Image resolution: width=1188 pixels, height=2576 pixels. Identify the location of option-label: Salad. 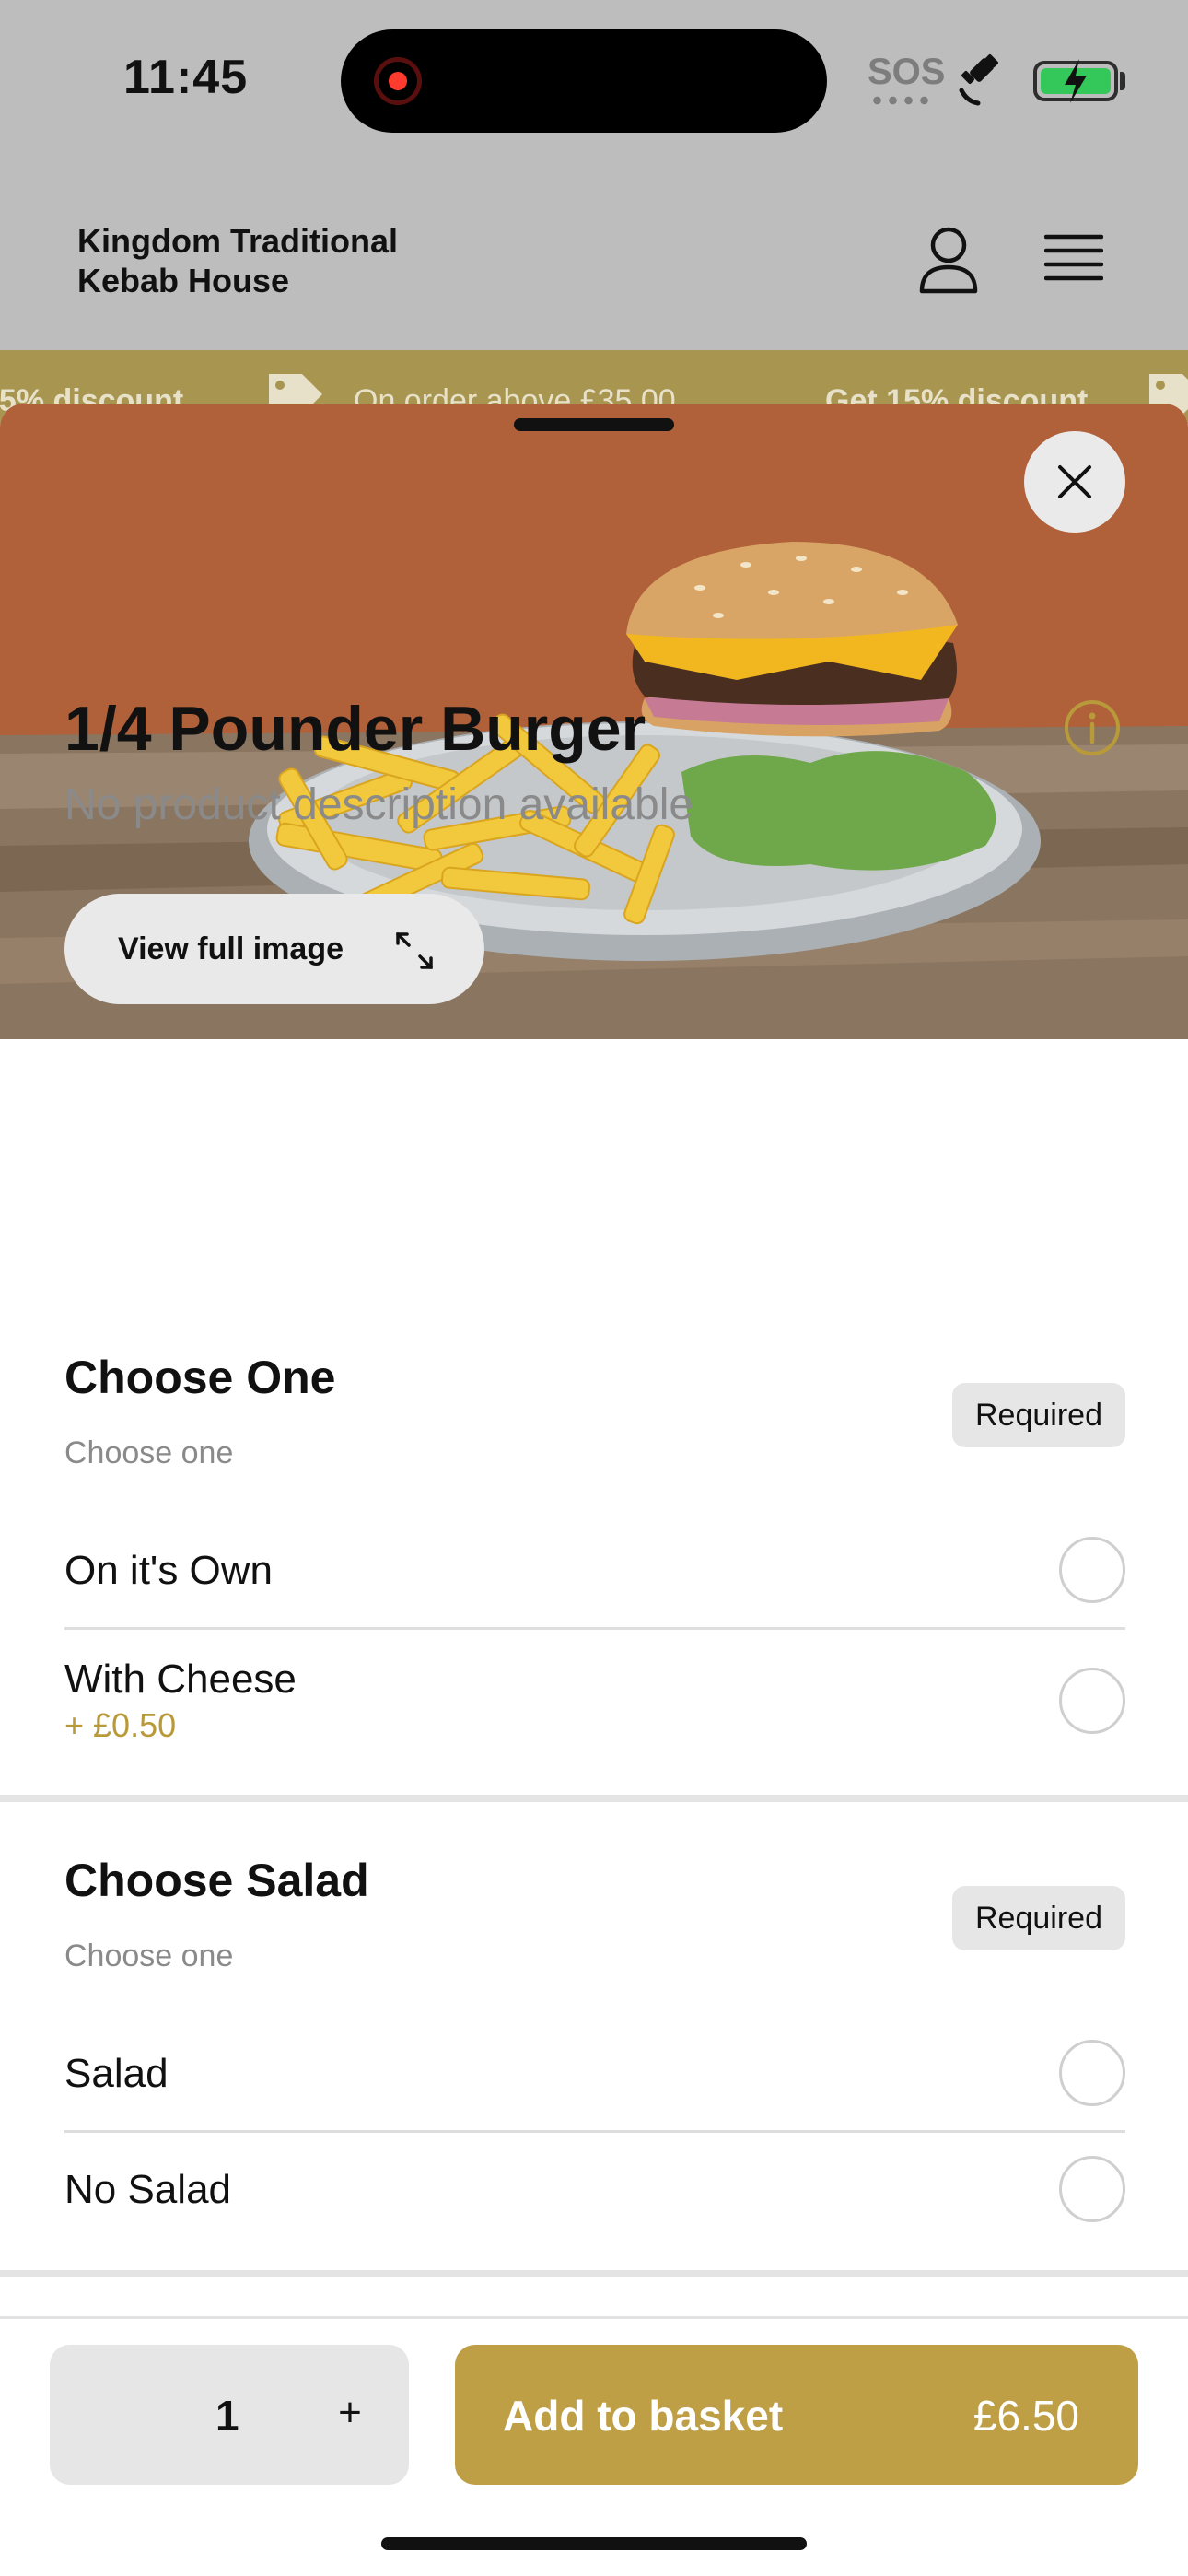
(116, 2074).